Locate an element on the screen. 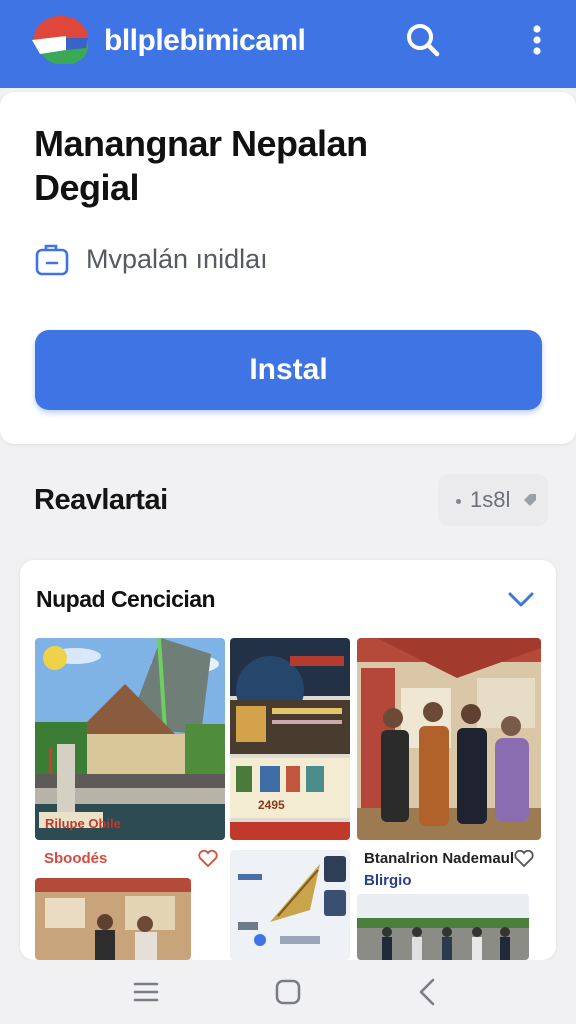 The image size is (576, 1024). gallery-thumbnail-brochure is located at coordinates (290, 905).